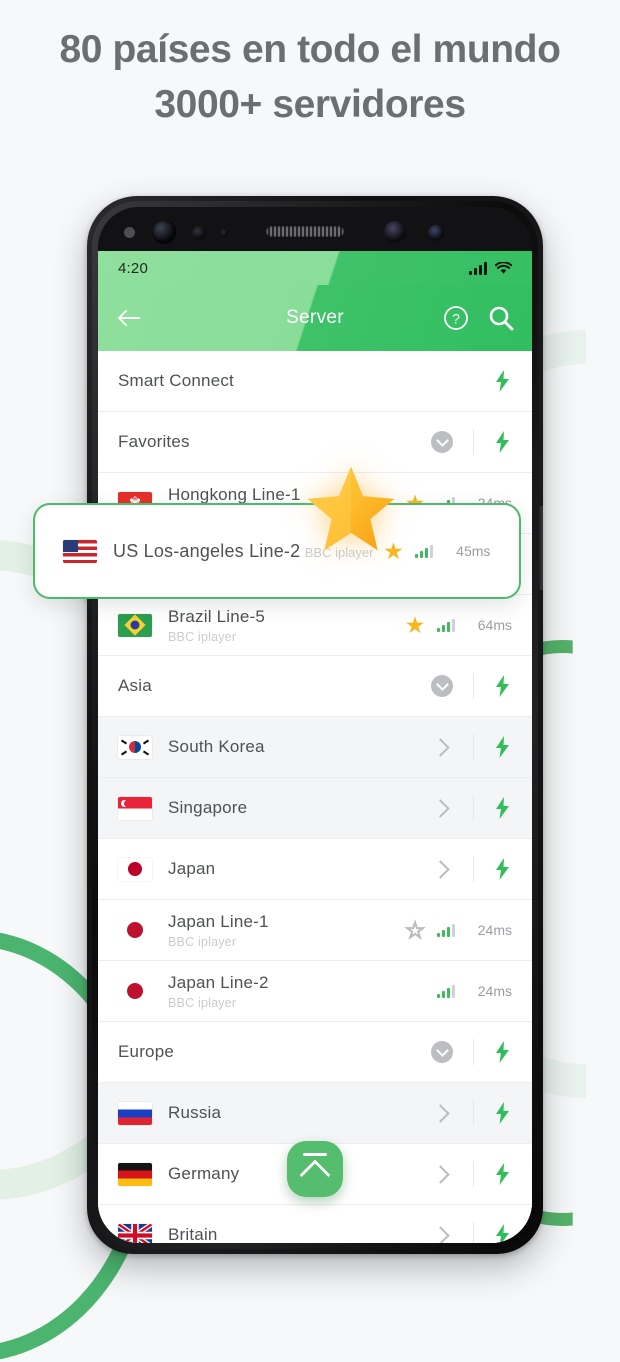  What do you see at coordinates (135, 808) in the screenshot?
I see `flag-singapore-icon` at bounding box center [135, 808].